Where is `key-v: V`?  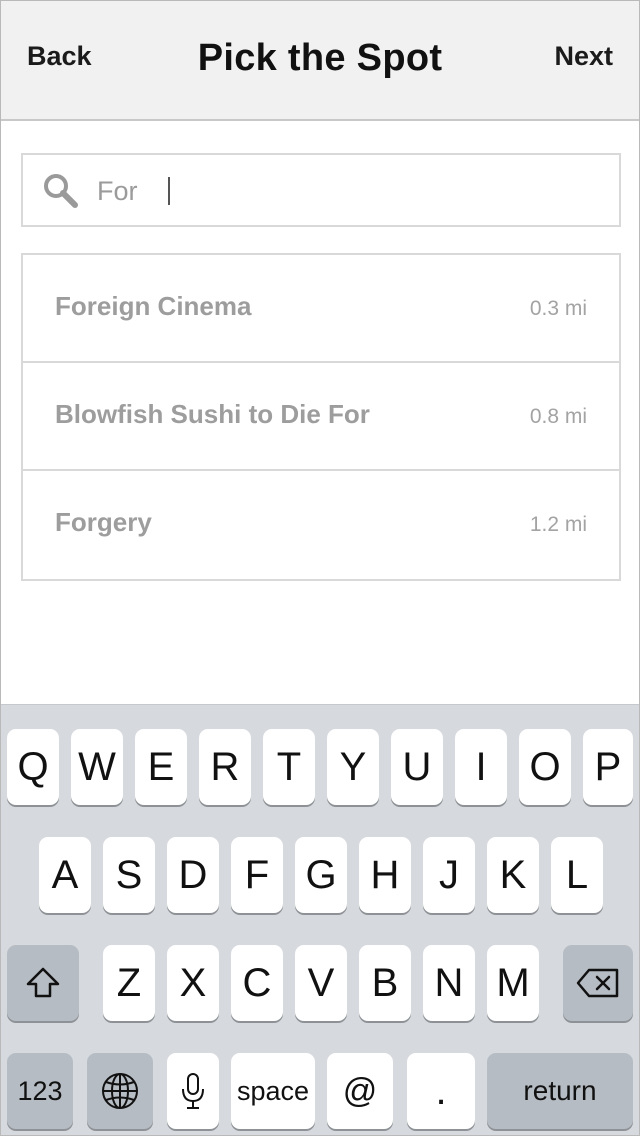
key-v: V is located at coordinates (321, 983).